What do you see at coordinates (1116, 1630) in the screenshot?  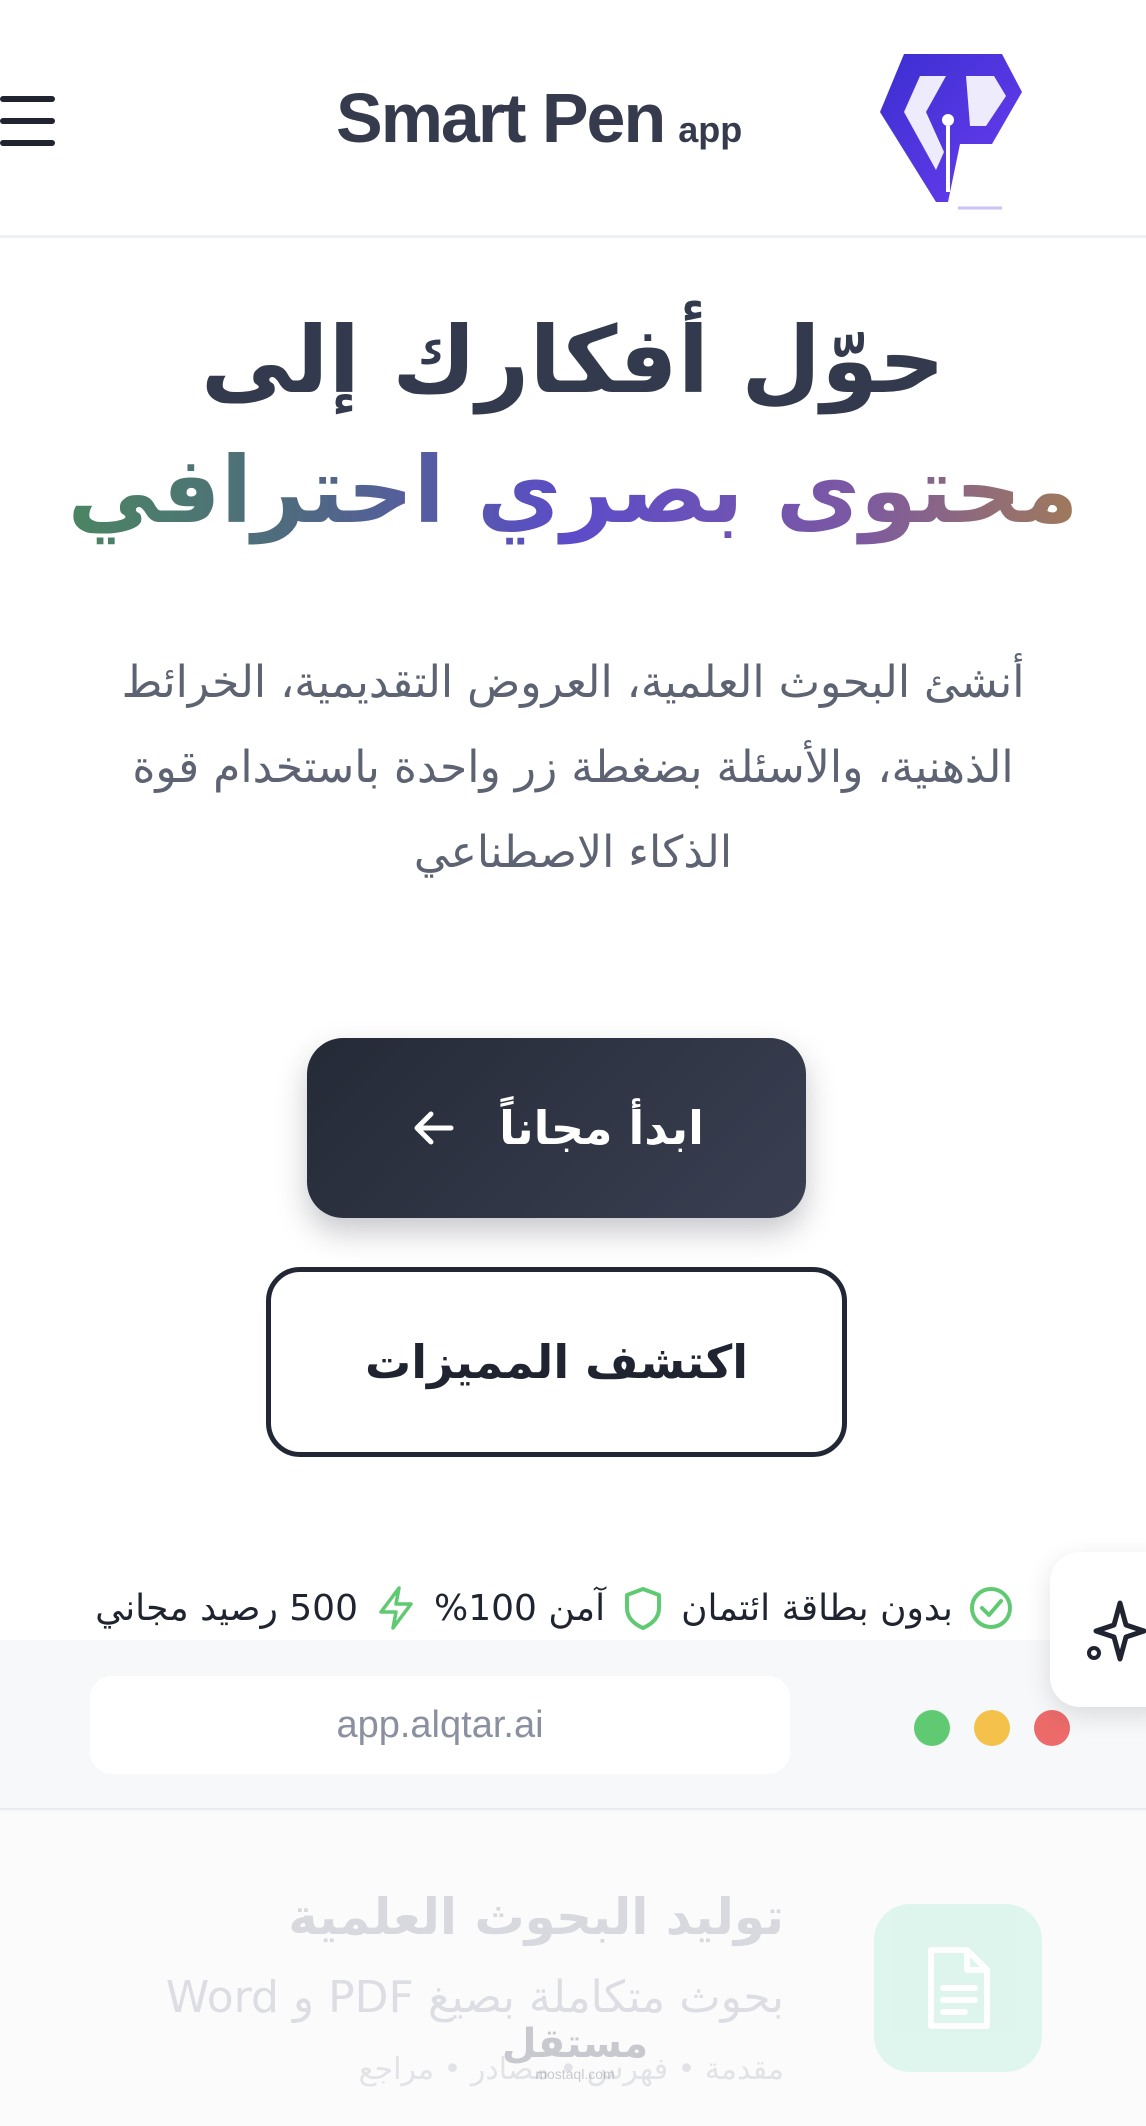 I see `sparkle-icon` at bounding box center [1116, 1630].